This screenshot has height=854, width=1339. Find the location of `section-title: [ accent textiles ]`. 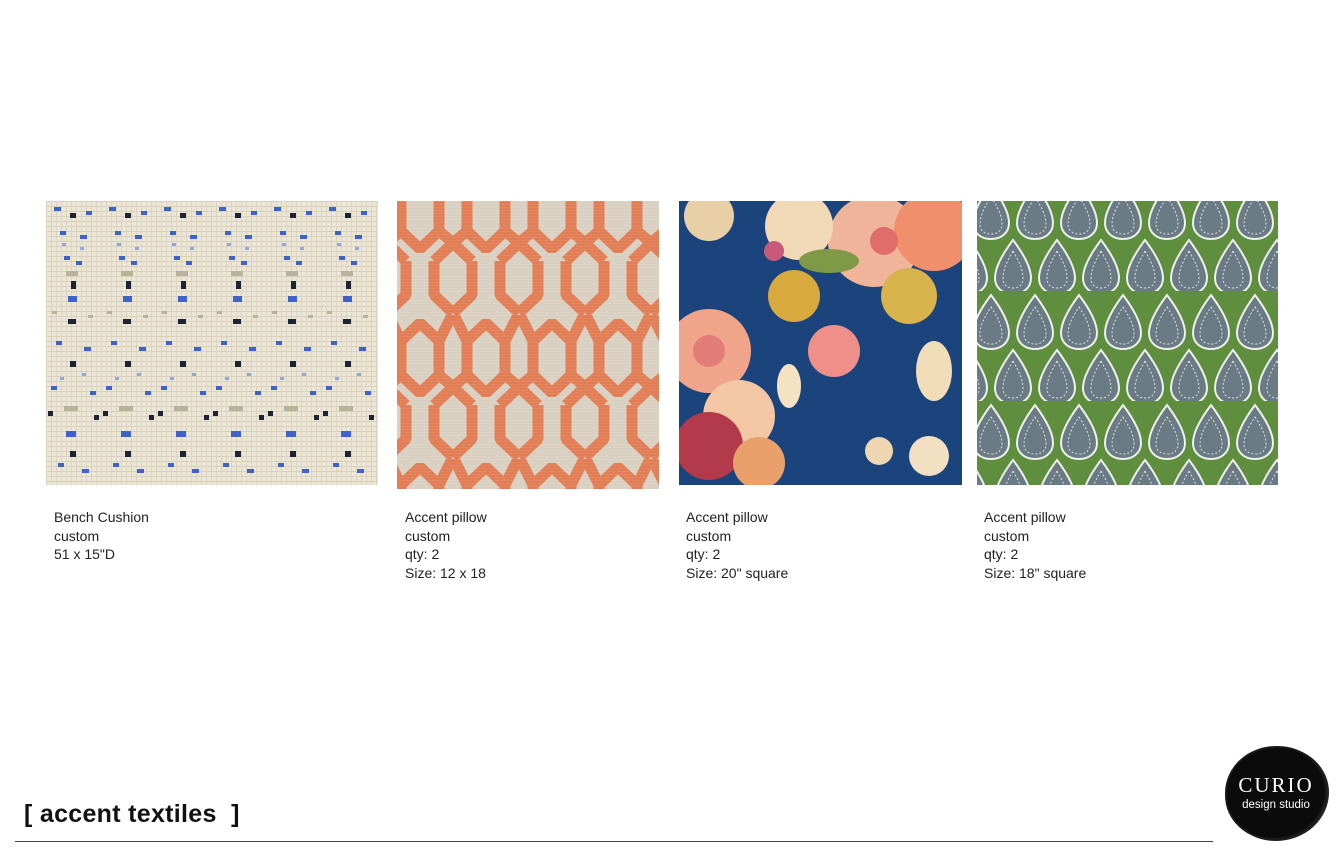

section-title: [ accent textiles ] is located at coordinates (132, 814).